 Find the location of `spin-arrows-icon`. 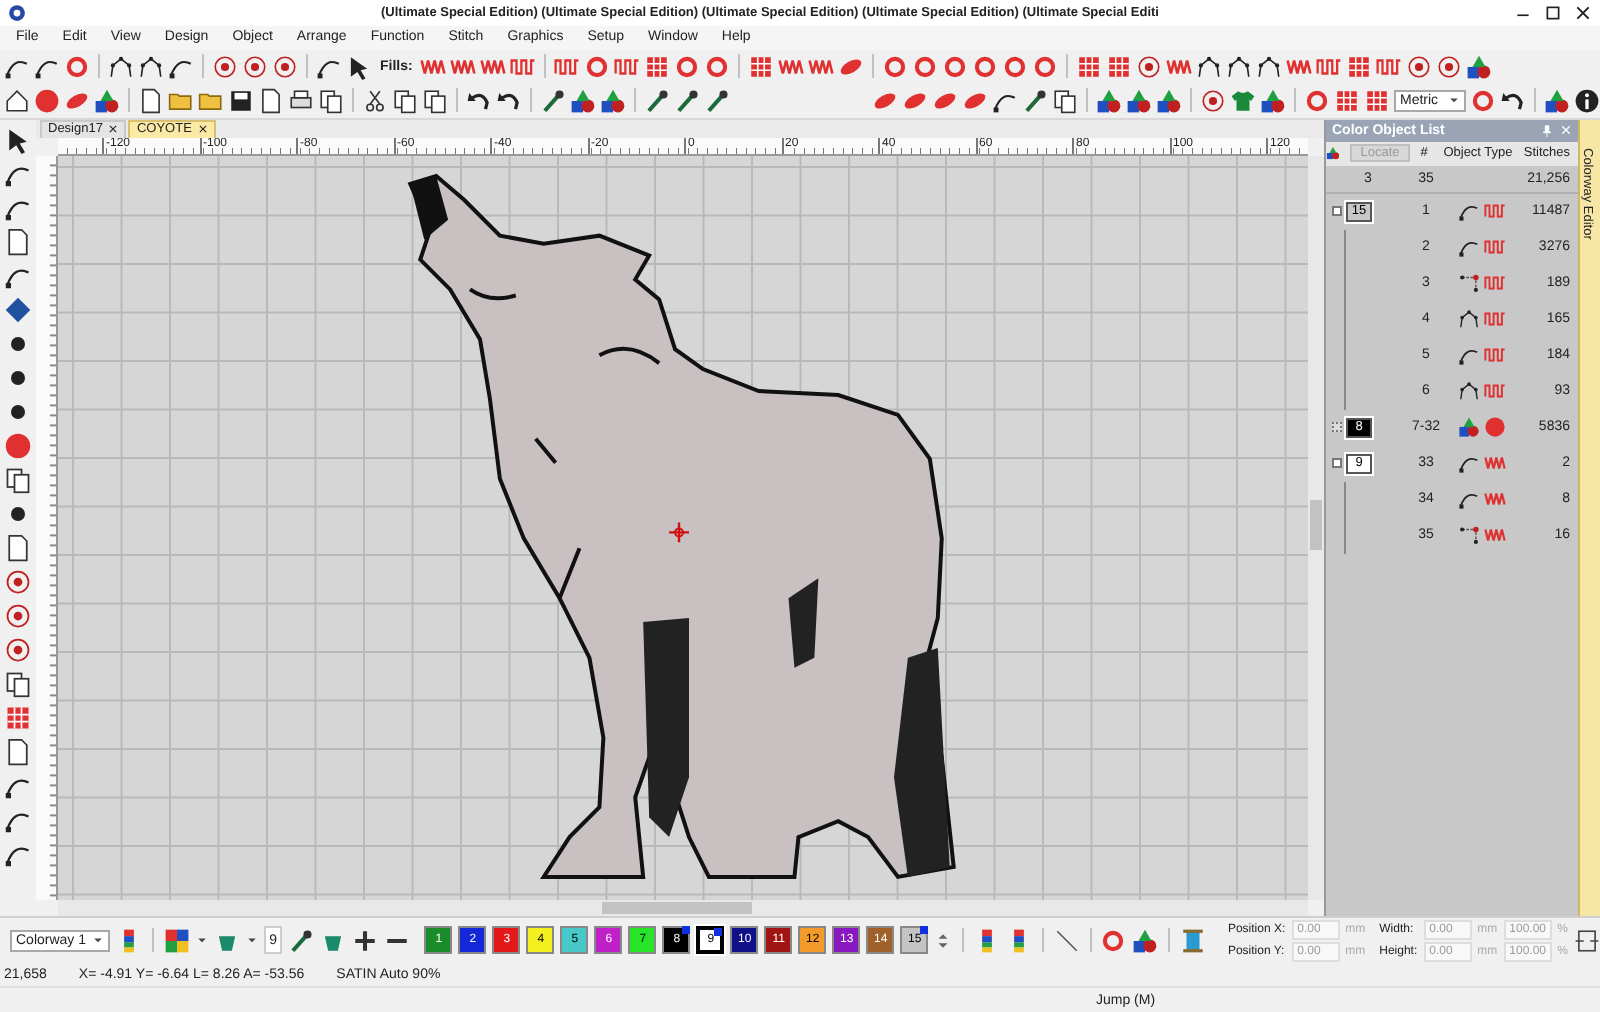

spin-arrows-icon is located at coordinates (943, 940).